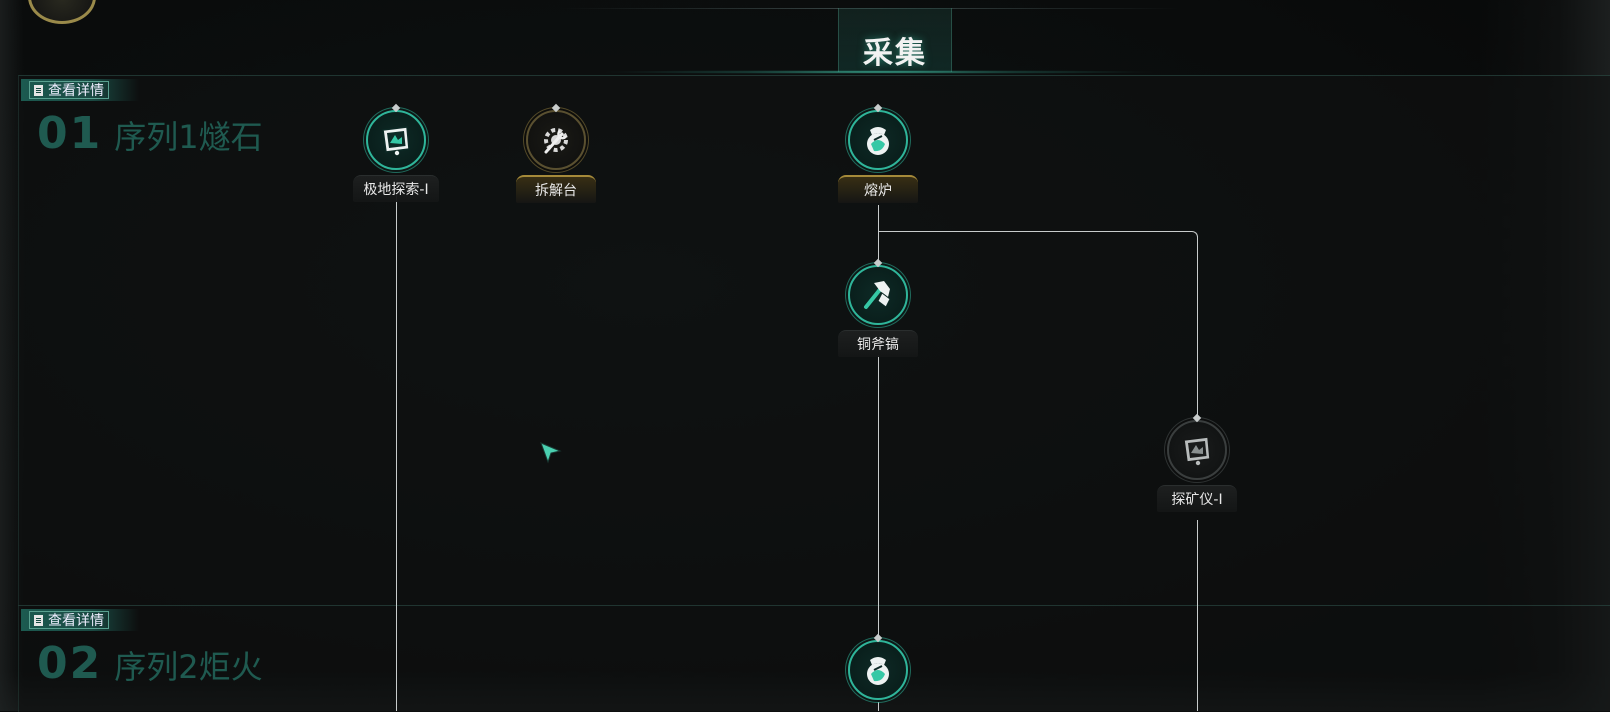 This screenshot has width=1610, height=712. Describe the element at coordinates (805, 12) in the screenshot. I see `top-tab-strip` at that location.